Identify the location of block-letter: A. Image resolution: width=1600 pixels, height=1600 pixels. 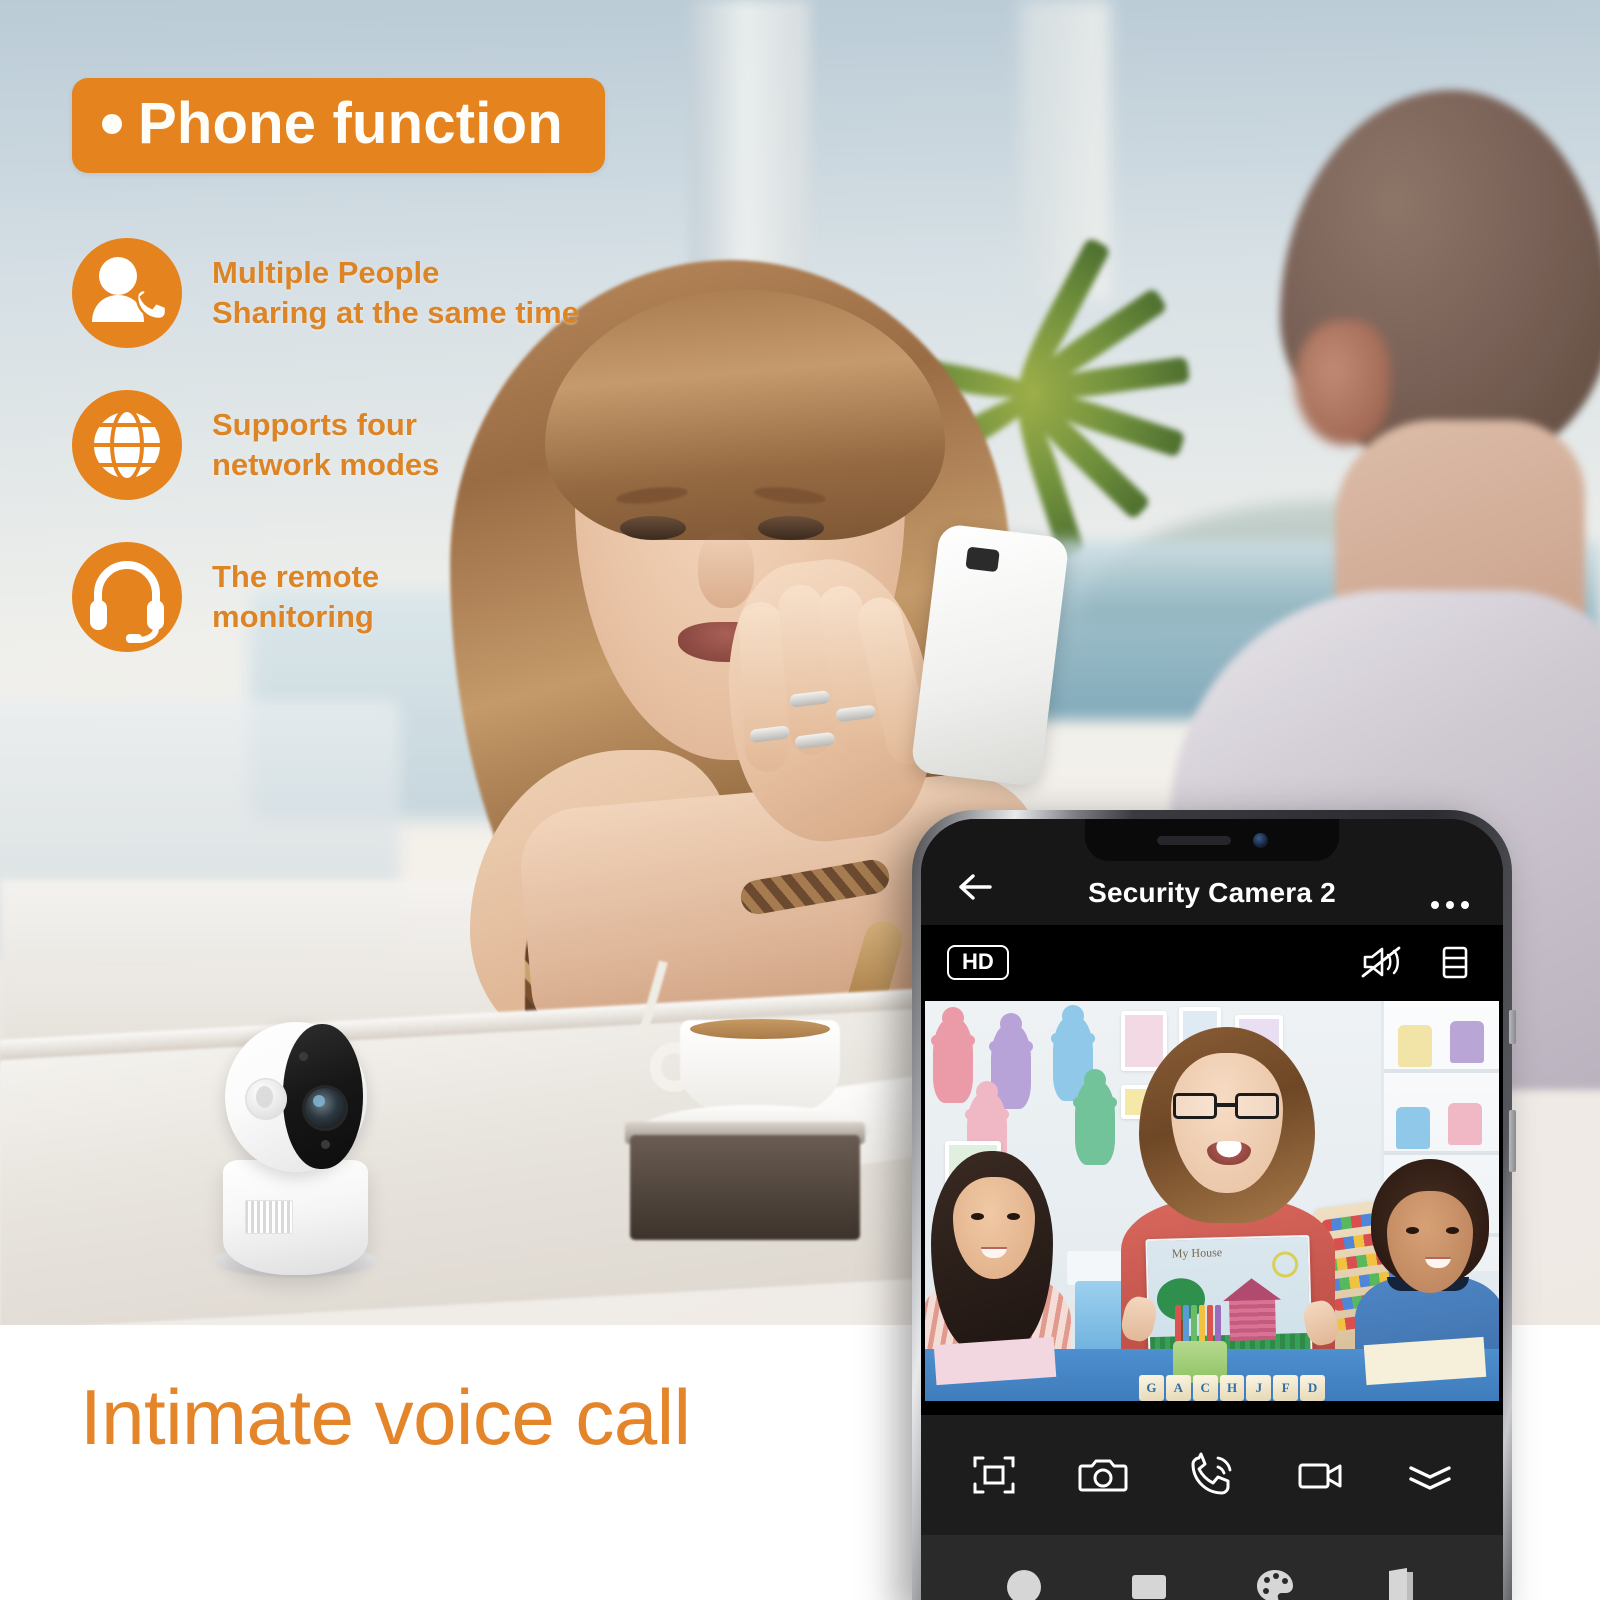
(1178, 1388).